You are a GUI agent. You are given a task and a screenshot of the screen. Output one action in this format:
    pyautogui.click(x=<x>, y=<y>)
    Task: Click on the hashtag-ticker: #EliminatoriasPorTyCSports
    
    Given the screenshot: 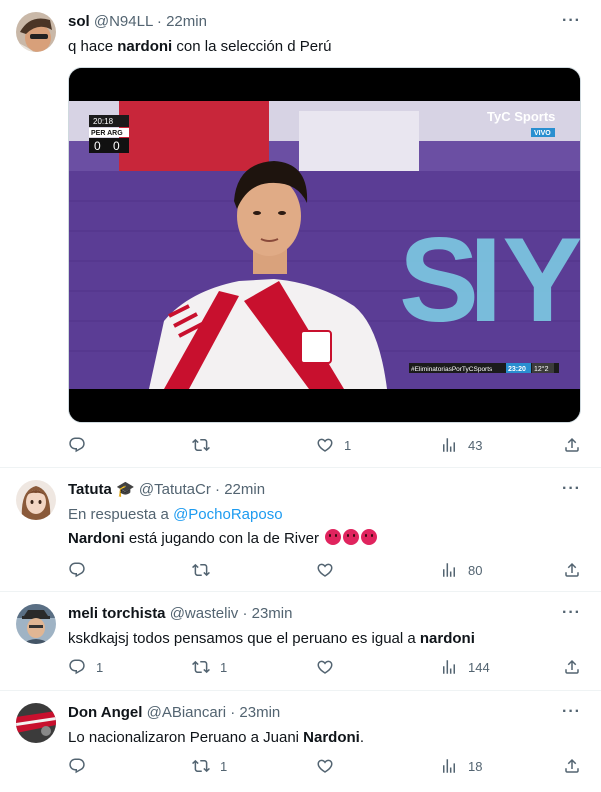 What is the action you would take?
    pyautogui.click(x=452, y=369)
    